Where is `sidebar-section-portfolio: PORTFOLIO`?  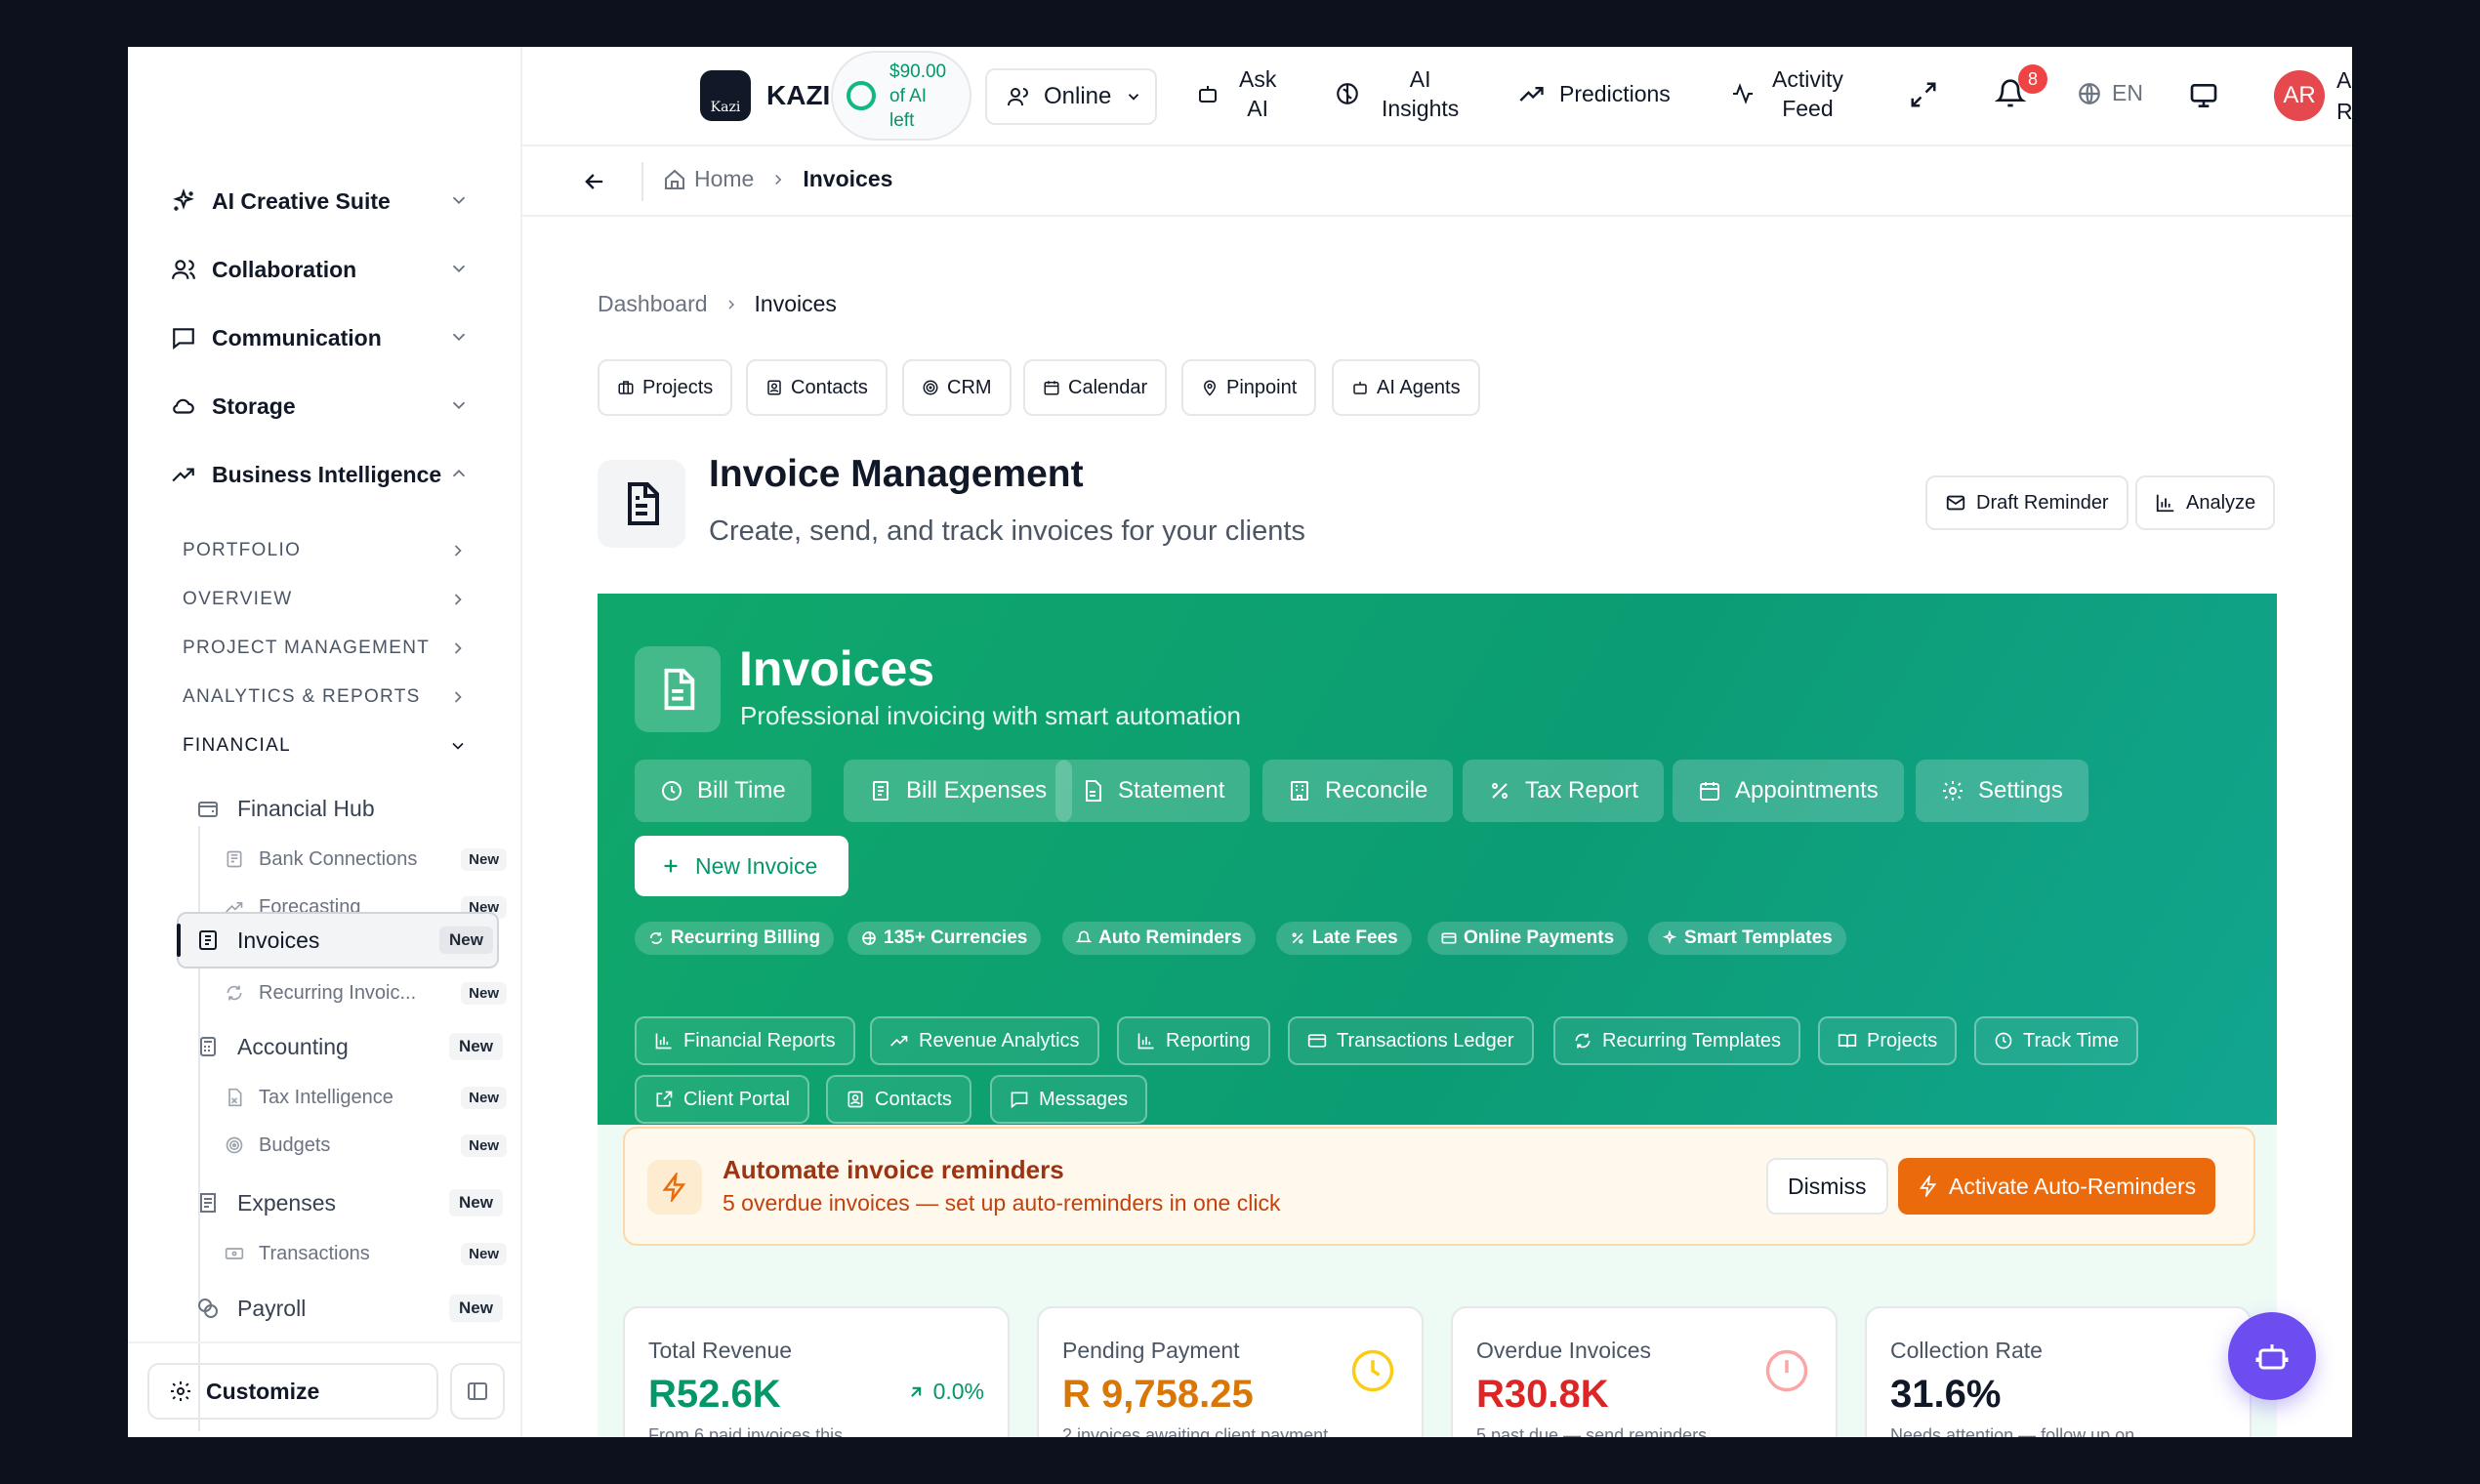
sidebar-section-portfolio: PORTFOLIO is located at coordinates (344, 551).